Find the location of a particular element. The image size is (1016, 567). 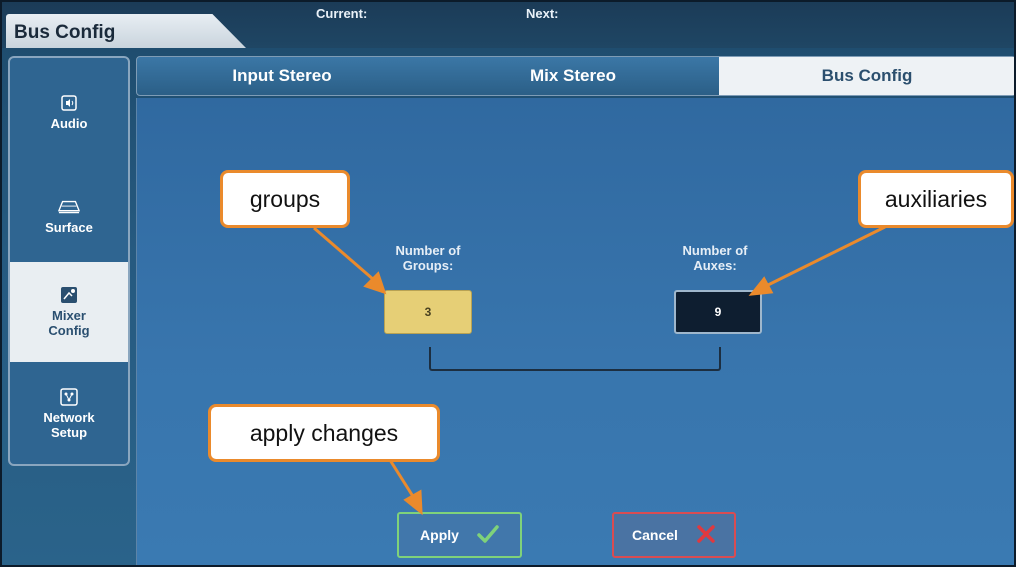

groups-callout: groups is located at coordinates (285, 199).